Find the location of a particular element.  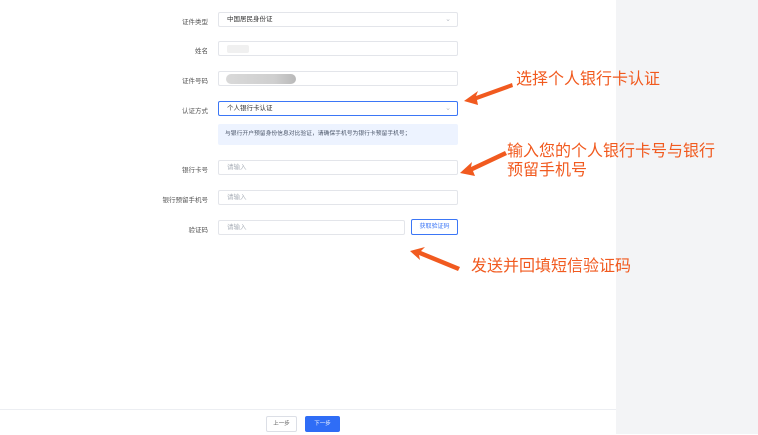

annotation-select-auth: 选择个人银行卡认证 is located at coordinates (588, 78).